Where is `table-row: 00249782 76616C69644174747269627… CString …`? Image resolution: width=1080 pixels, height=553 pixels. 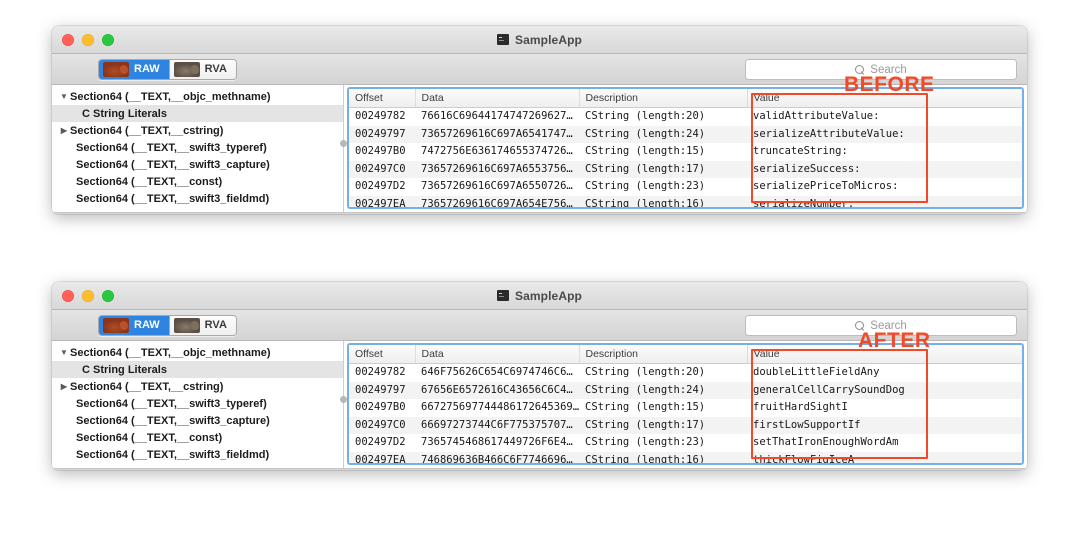 table-row: 00249782 76616C69644174747269627… CString … is located at coordinates (685, 116).